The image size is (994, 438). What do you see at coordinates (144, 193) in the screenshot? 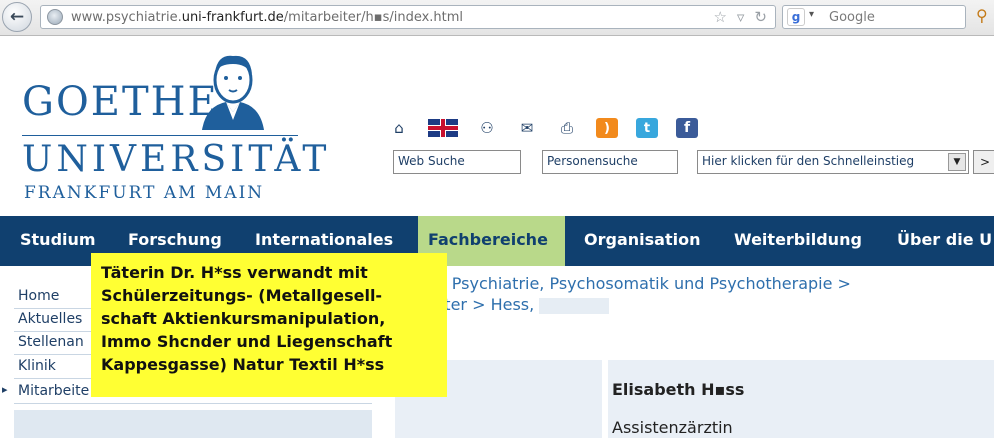
I see `logo-frankfurt: FRANKFURT AM MAIN` at bounding box center [144, 193].